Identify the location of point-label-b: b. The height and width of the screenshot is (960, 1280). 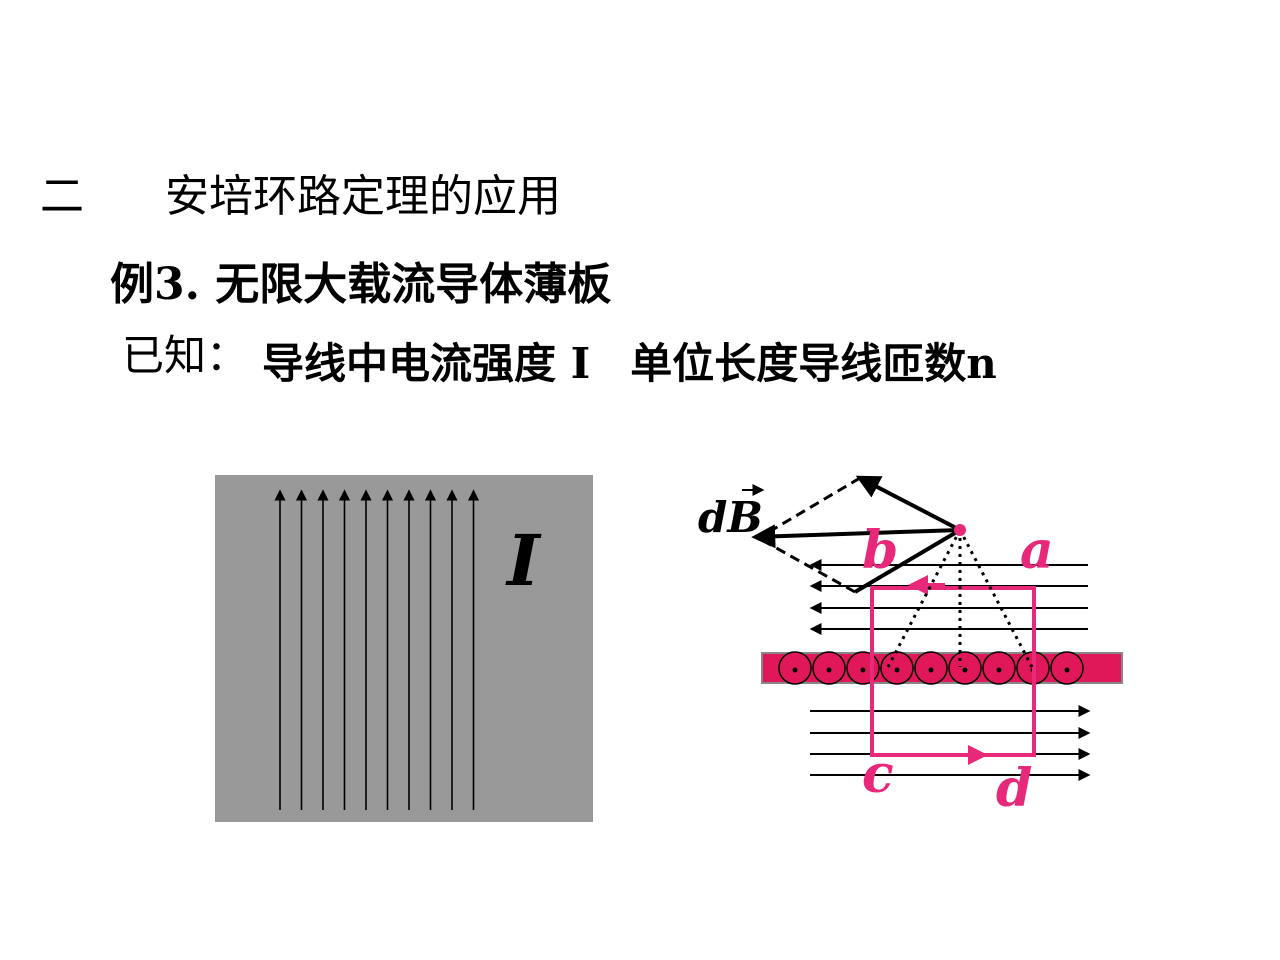
(880, 550).